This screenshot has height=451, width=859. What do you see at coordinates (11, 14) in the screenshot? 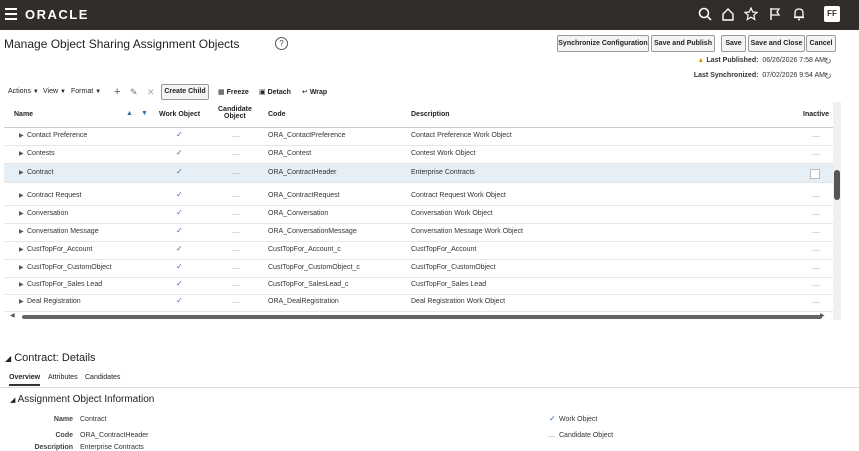
I see `hamburger-menu-icon` at bounding box center [11, 14].